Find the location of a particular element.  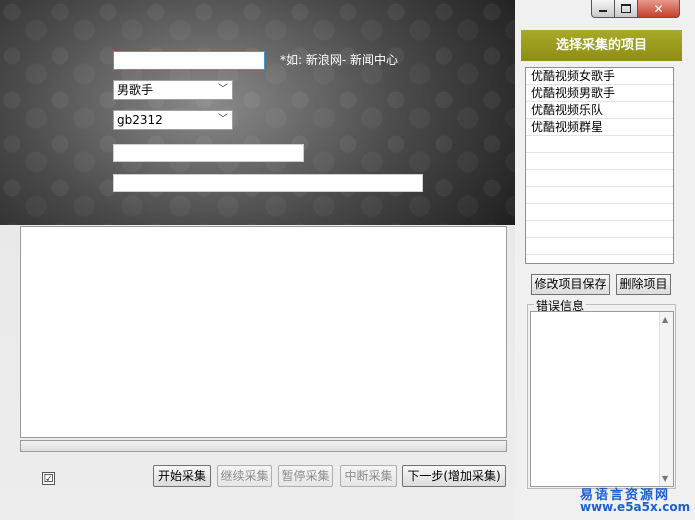

scroll-up-icon: ▲ is located at coordinates (665, 319).